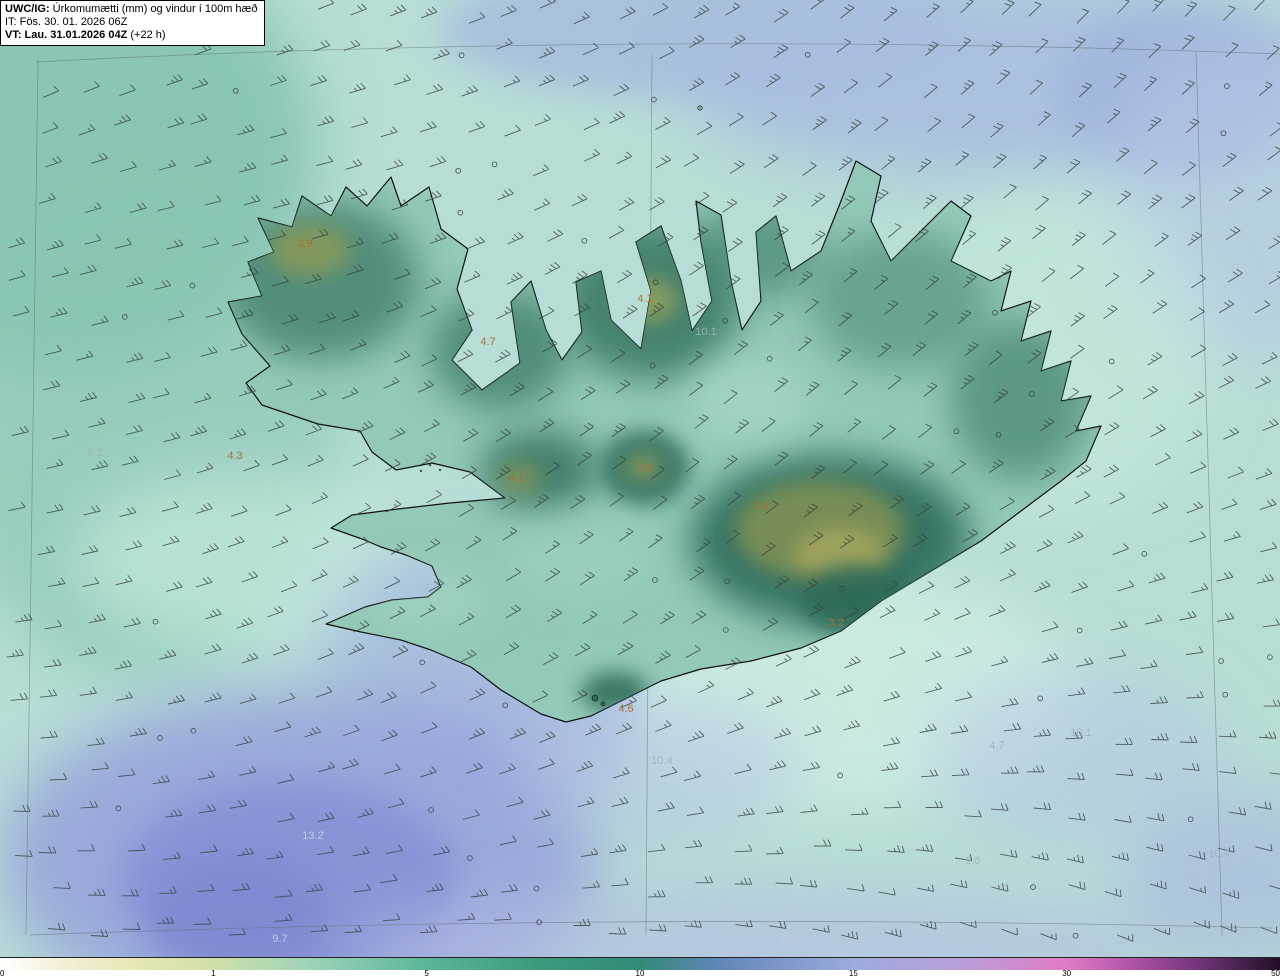 This screenshot has height=978, width=1280. I want to click on colorbar-tick: 10, so click(640, 973).